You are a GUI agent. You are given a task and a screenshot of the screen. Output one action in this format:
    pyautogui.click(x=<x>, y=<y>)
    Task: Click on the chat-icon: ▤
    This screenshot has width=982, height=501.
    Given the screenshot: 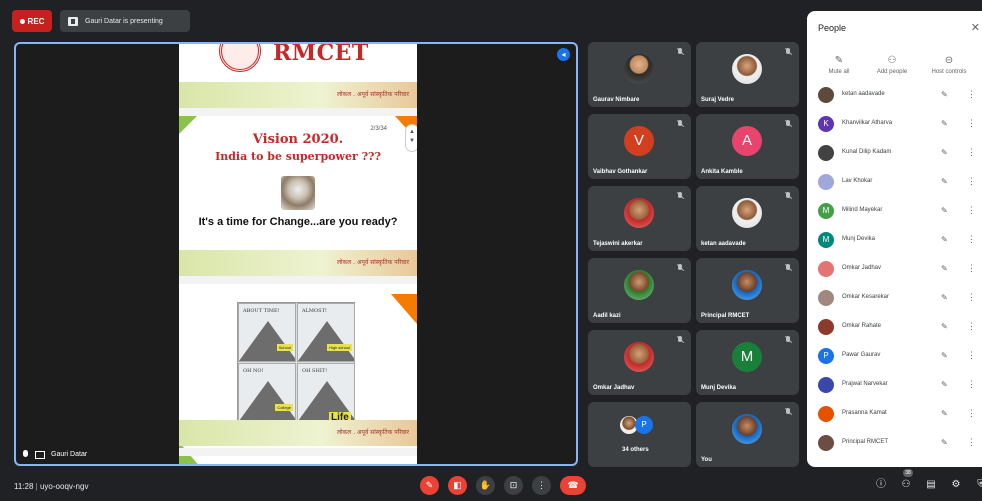 What is the action you would take?
    pyautogui.click(x=931, y=485)
    